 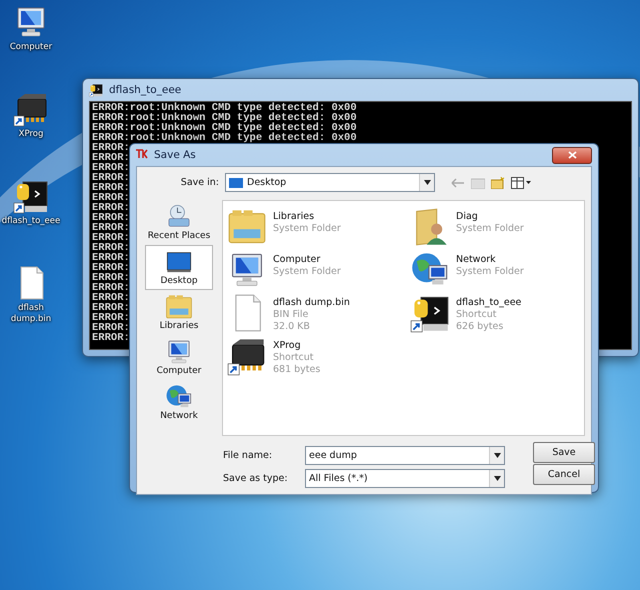 What do you see at coordinates (248, 455) in the screenshot?
I see `field-label: File name:` at bounding box center [248, 455].